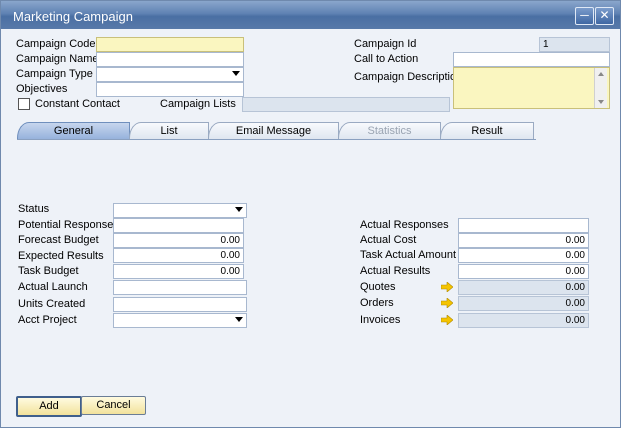 The width and height of the screenshot is (621, 428). Describe the element at coordinates (180, 320) in the screenshot. I see `acct-project-dropdown` at that location.